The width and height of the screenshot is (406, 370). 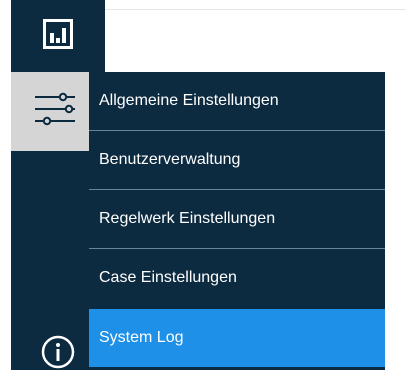 What do you see at coordinates (55, 111) in the screenshot?
I see `sliders-icon` at bounding box center [55, 111].